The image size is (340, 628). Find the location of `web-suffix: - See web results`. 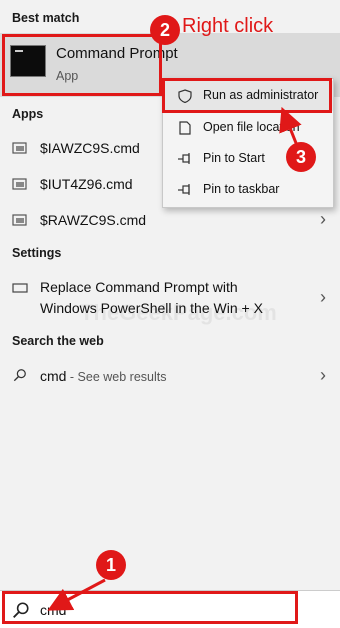

web-suffix: - See web results is located at coordinates (116, 377).